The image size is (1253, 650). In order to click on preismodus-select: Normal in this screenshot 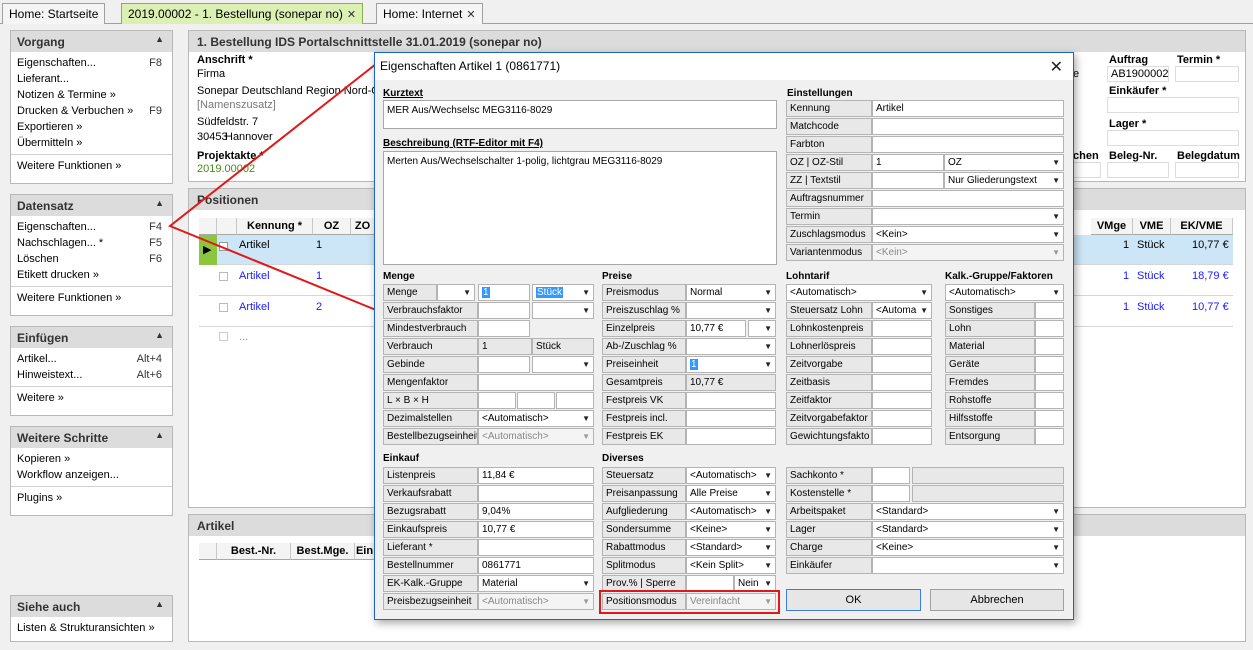, I will do `click(731, 292)`.